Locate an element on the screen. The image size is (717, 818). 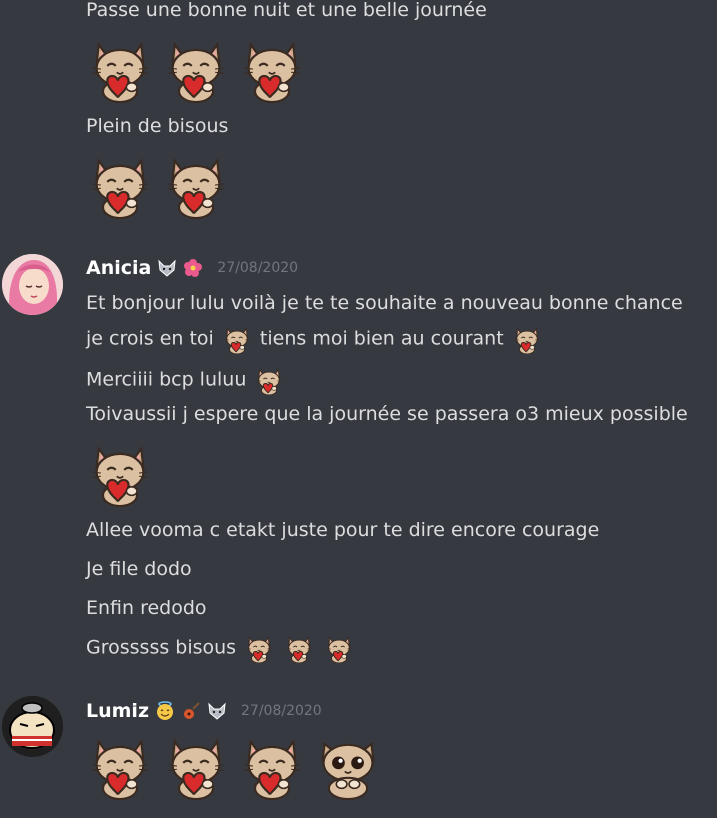
message-text-with-emoji: Merciiii bcp luluu is located at coordinates (186, 380).